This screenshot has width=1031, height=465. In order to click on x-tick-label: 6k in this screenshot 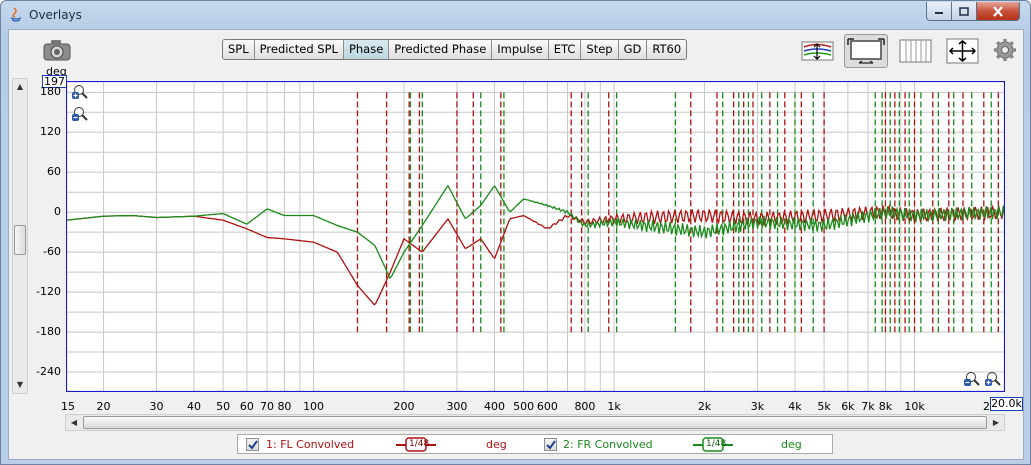, I will do `click(848, 406)`.